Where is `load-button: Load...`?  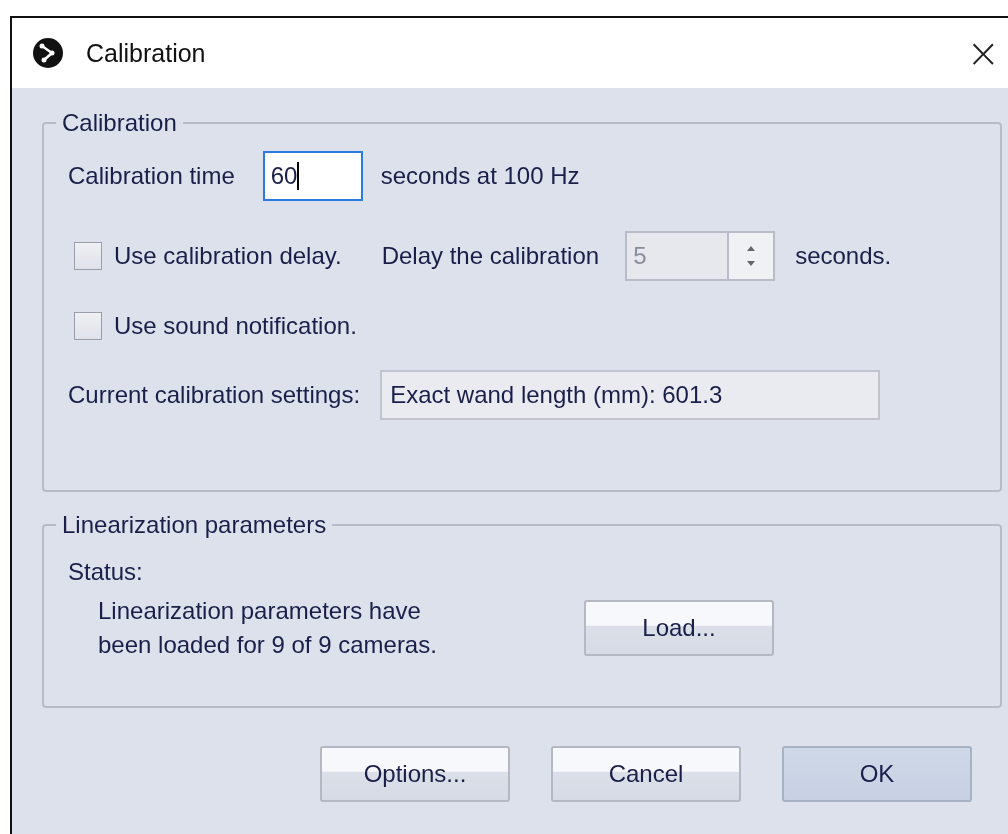 load-button: Load... is located at coordinates (679, 628).